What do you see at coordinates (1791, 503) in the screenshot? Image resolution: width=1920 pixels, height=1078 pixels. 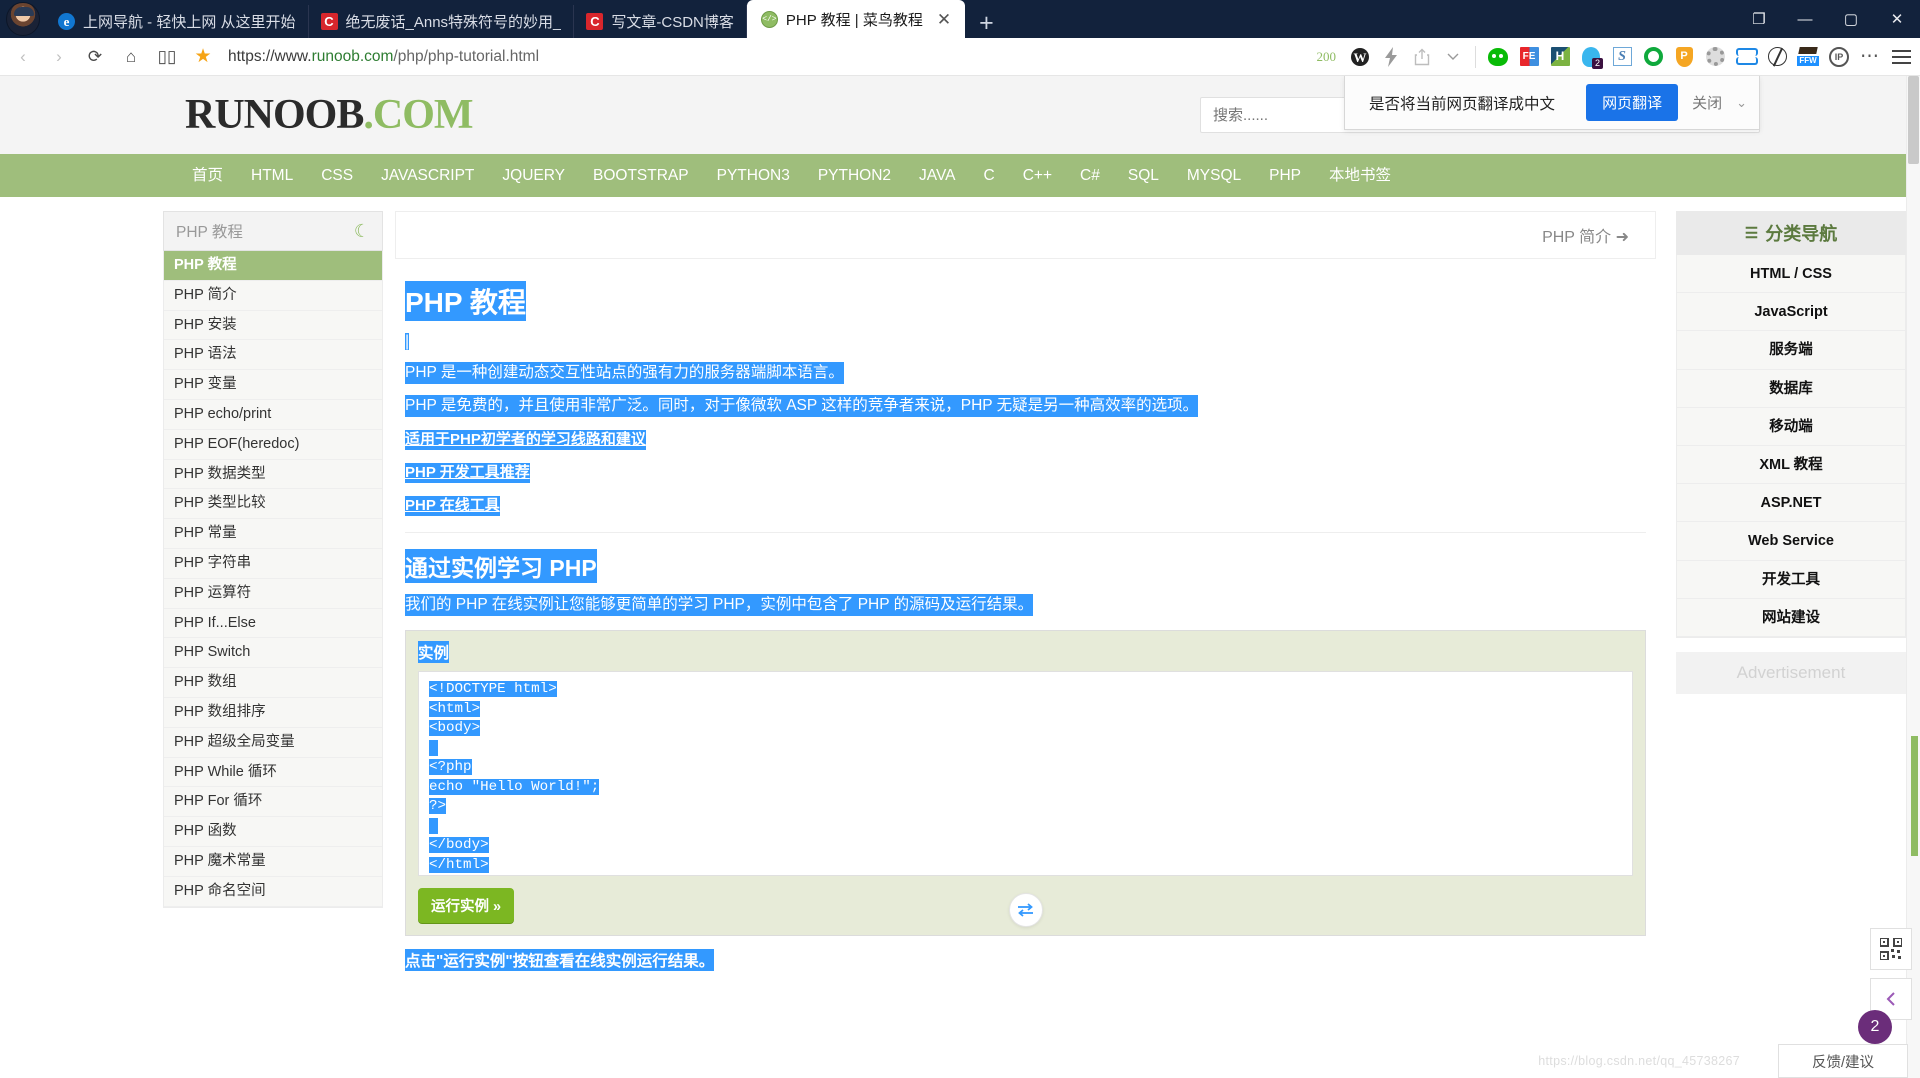 I see `category-item-aspnet: ASP.NET` at bounding box center [1791, 503].